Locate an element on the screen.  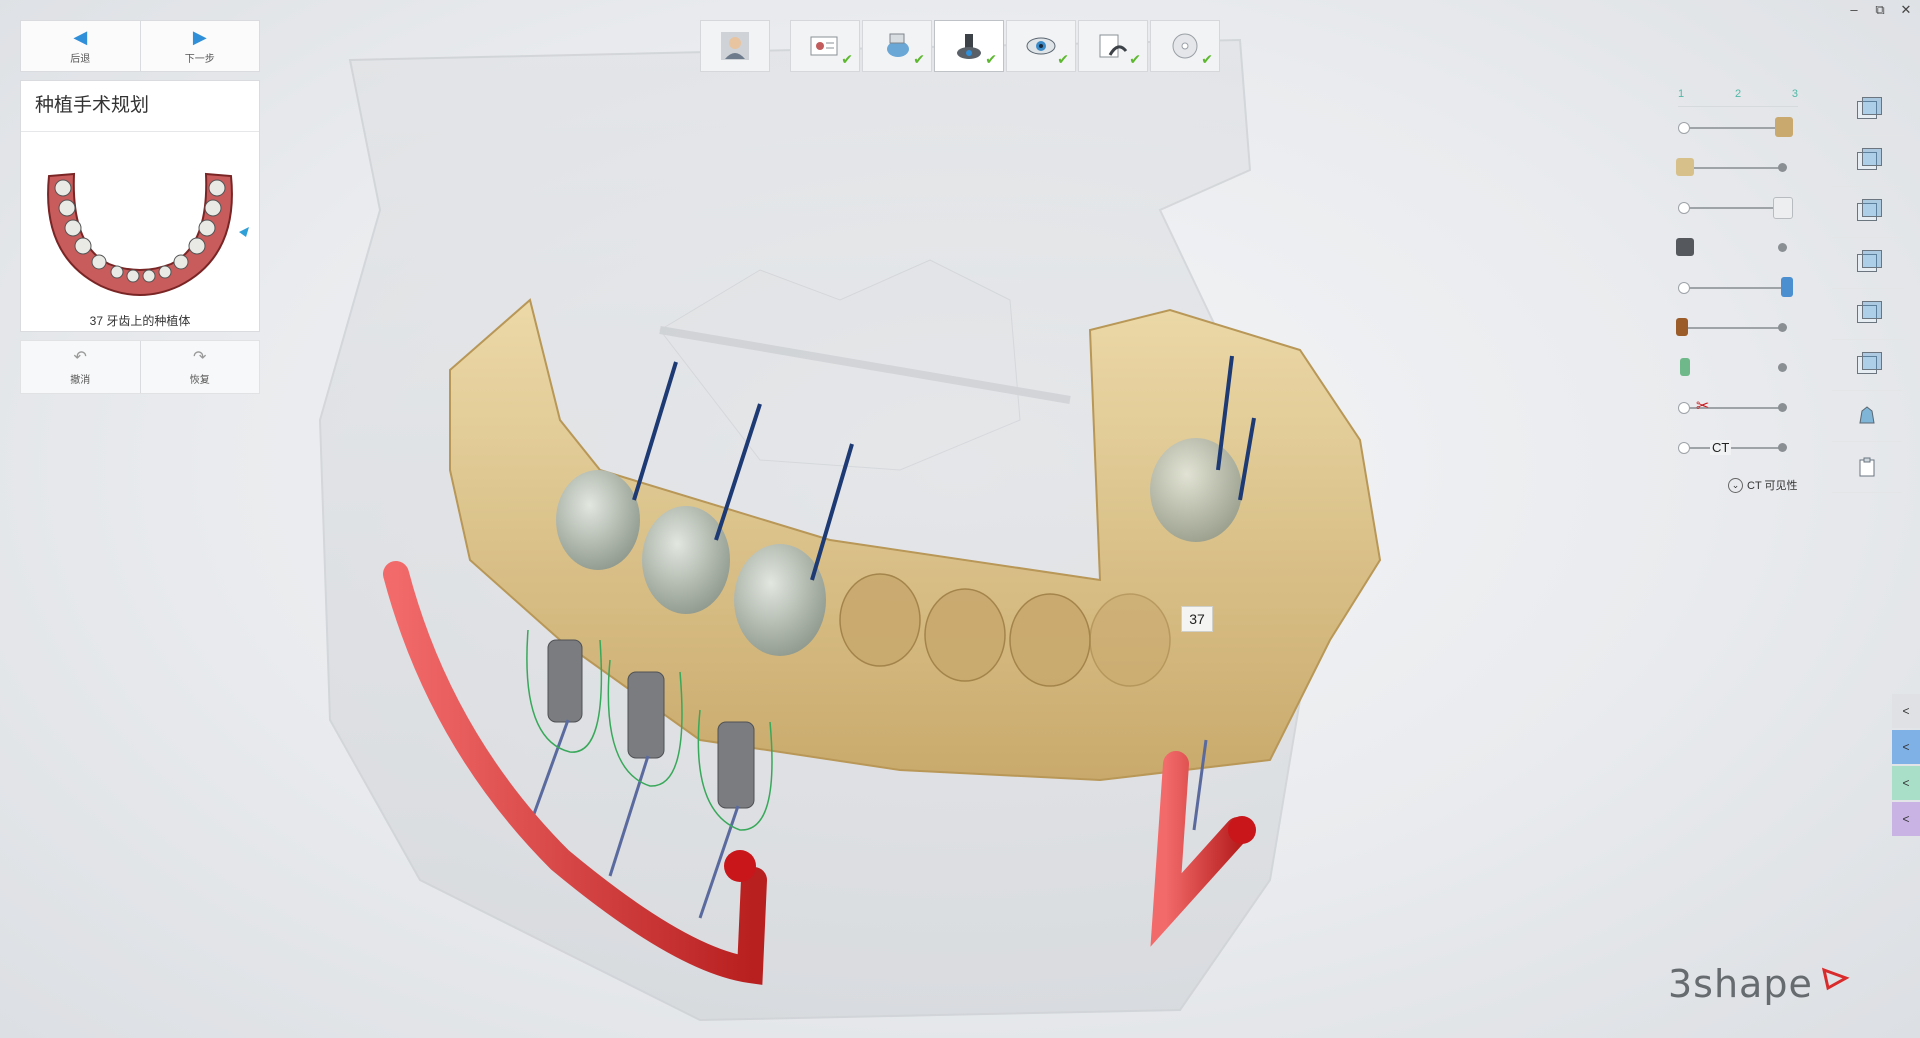
abutment-icon is located at coordinates (1682, 327).